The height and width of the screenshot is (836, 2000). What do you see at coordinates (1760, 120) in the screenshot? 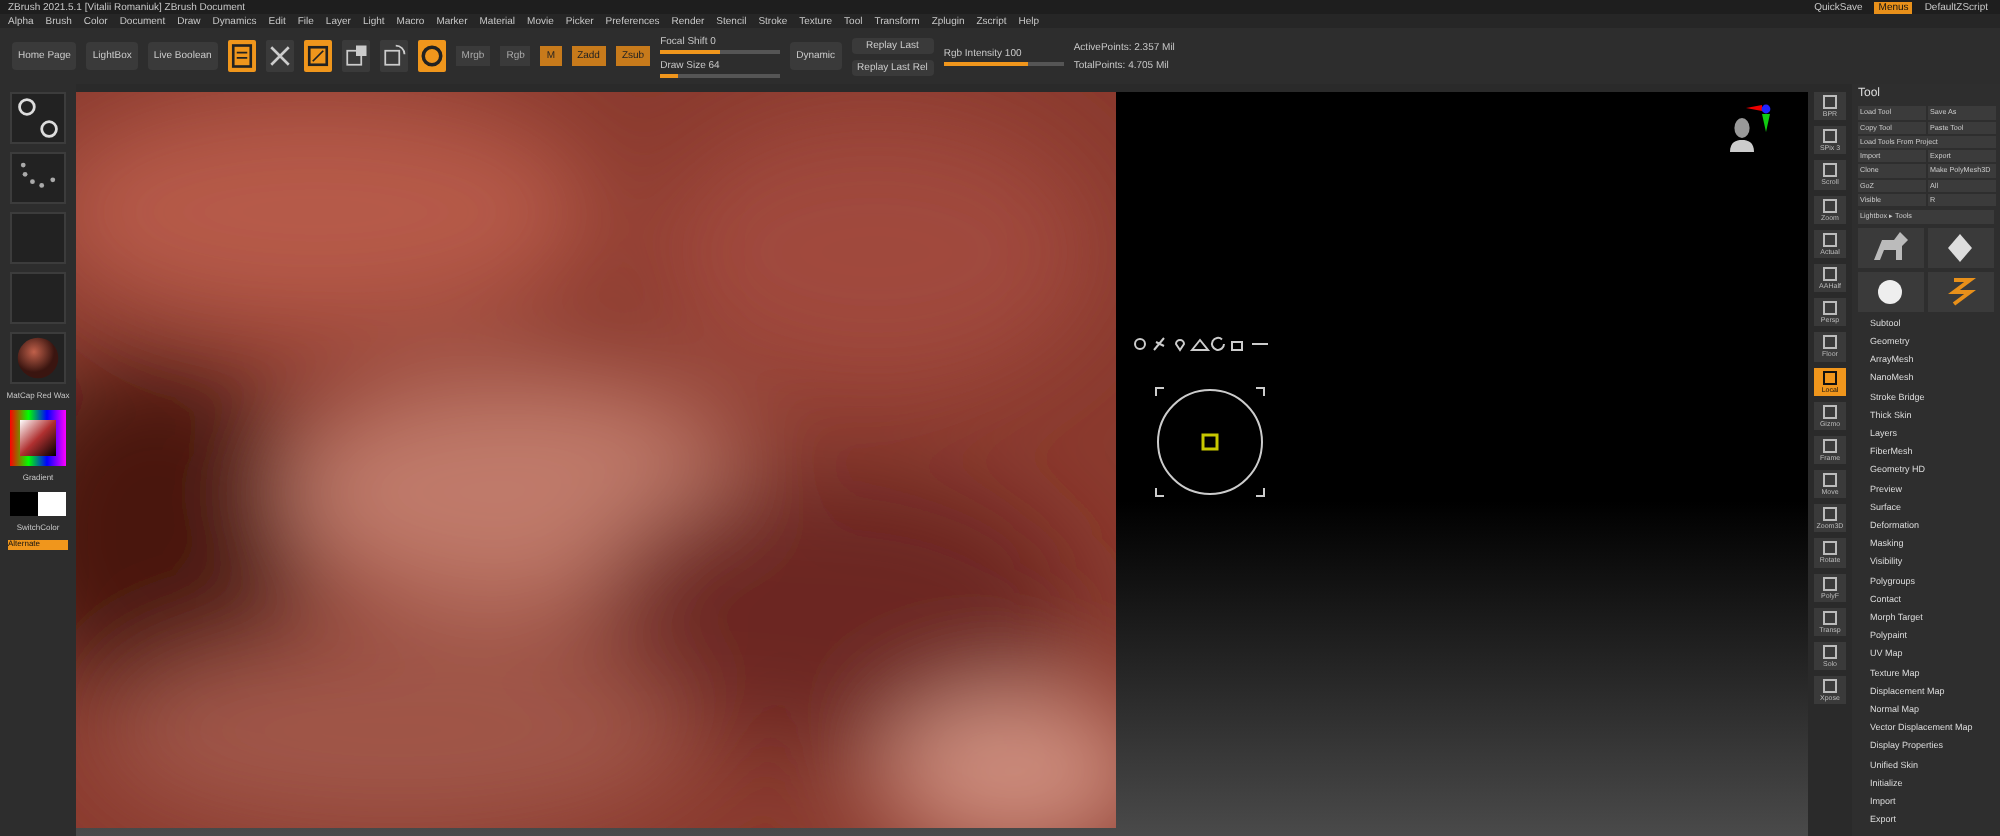
I see `axis-gizmo-icon` at bounding box center [1760, 120].